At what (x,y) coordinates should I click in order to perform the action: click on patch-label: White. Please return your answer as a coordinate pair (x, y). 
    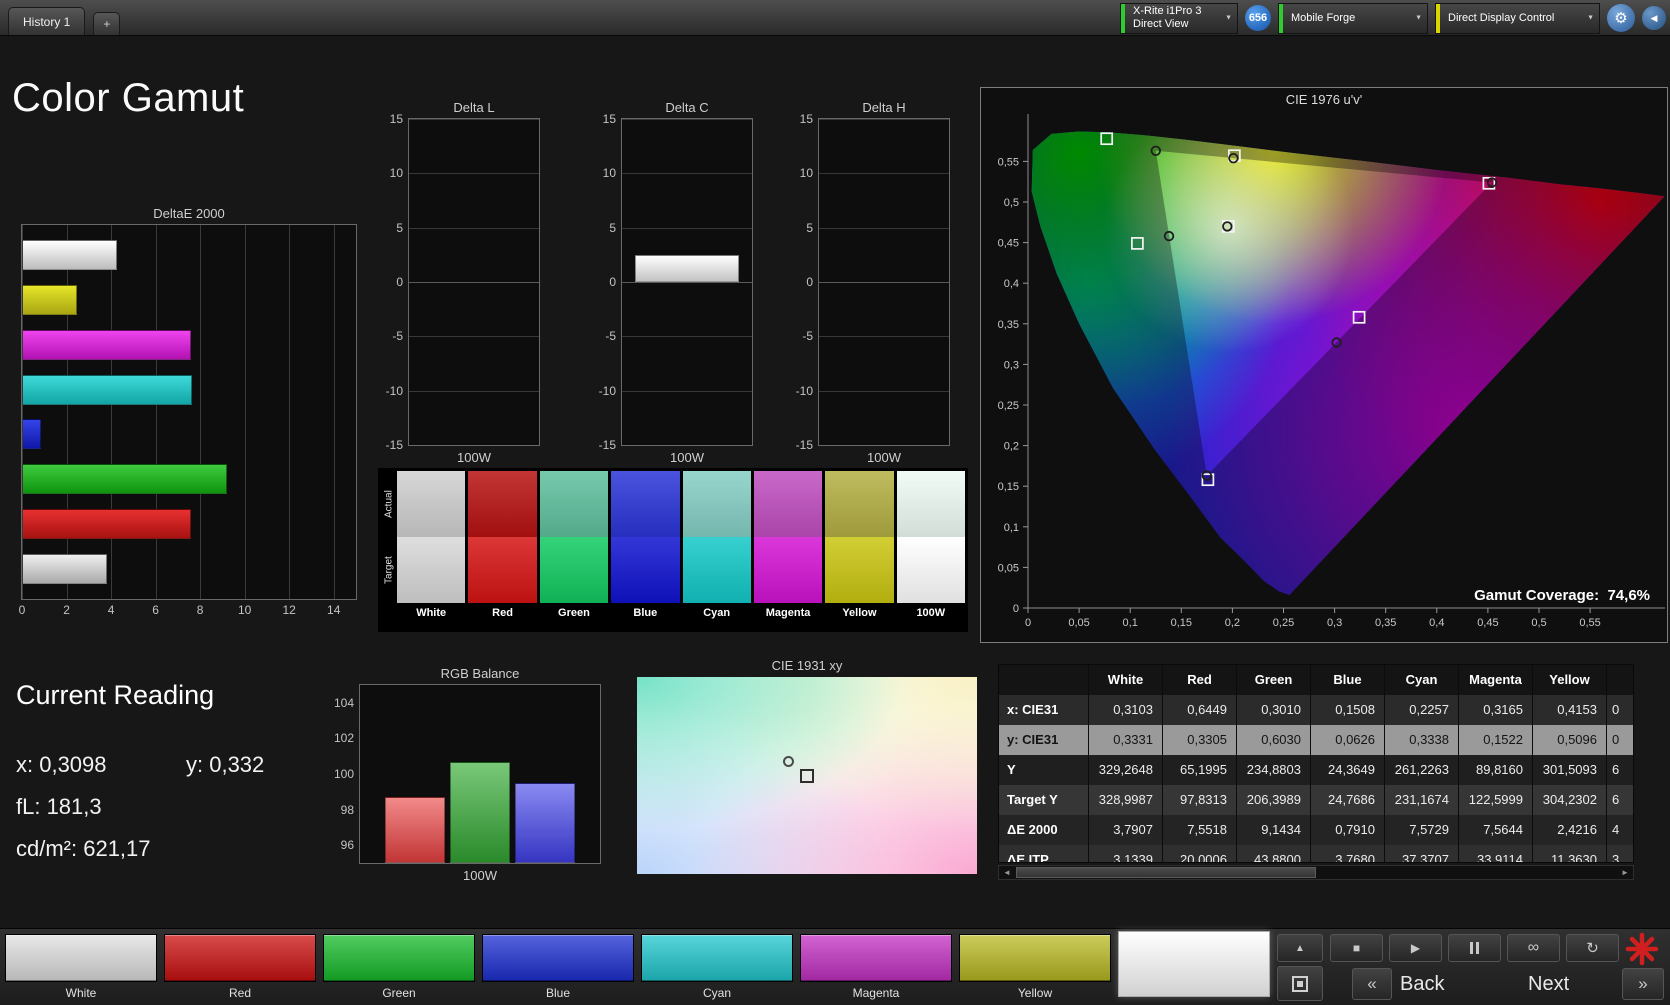
    Looking at the image, I should click on (81, 993).